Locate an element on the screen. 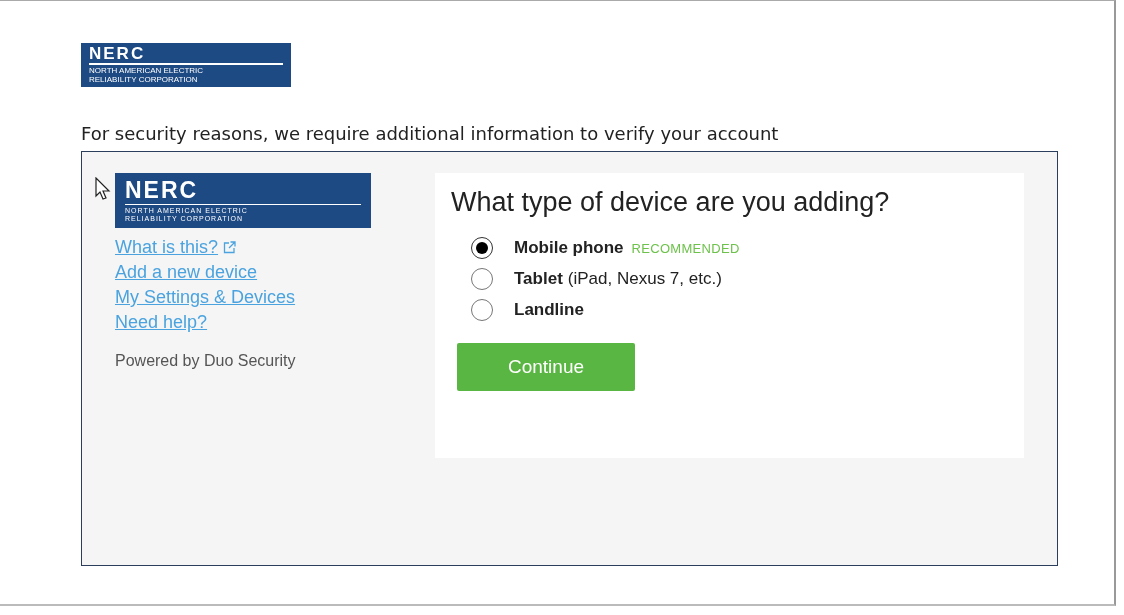  option-label: Mobile phone is located at coordinates (569, 248).